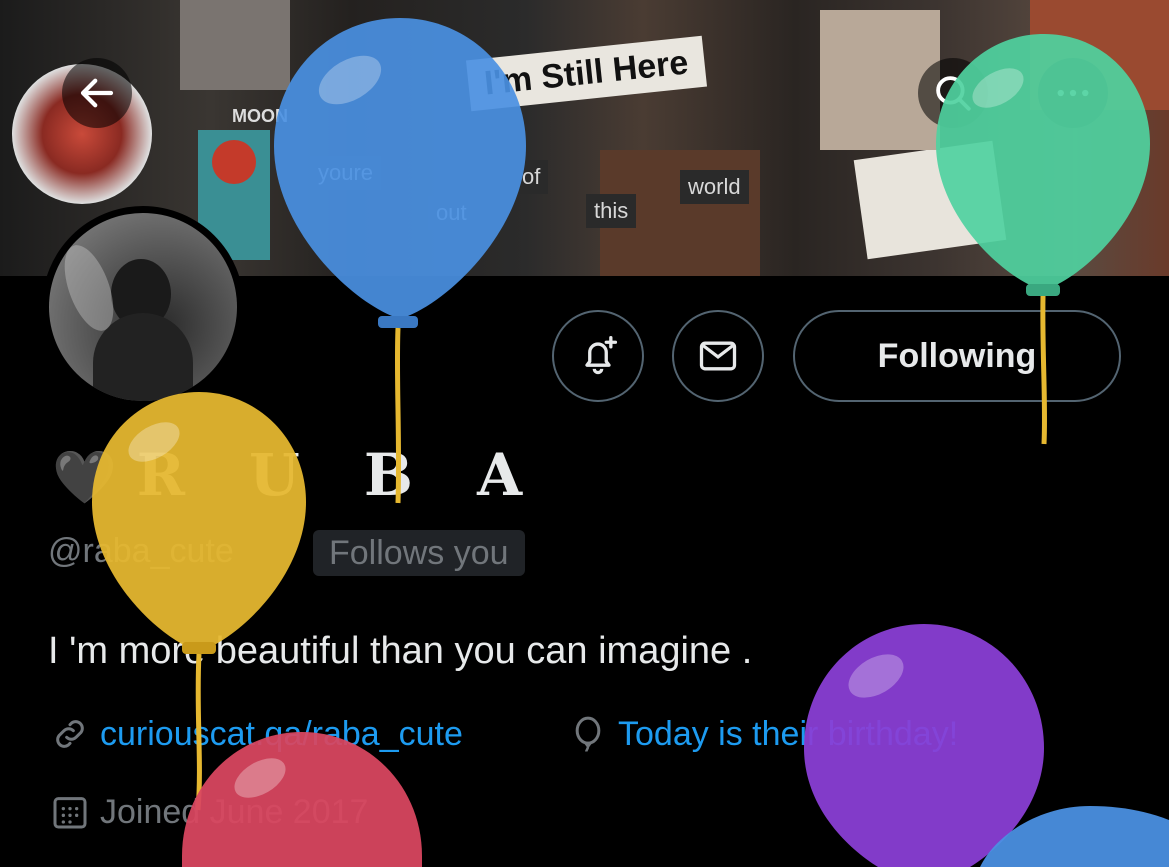 This screenshot has width=1169, height=867. I want to click on mail-icon, so click(718, 356).